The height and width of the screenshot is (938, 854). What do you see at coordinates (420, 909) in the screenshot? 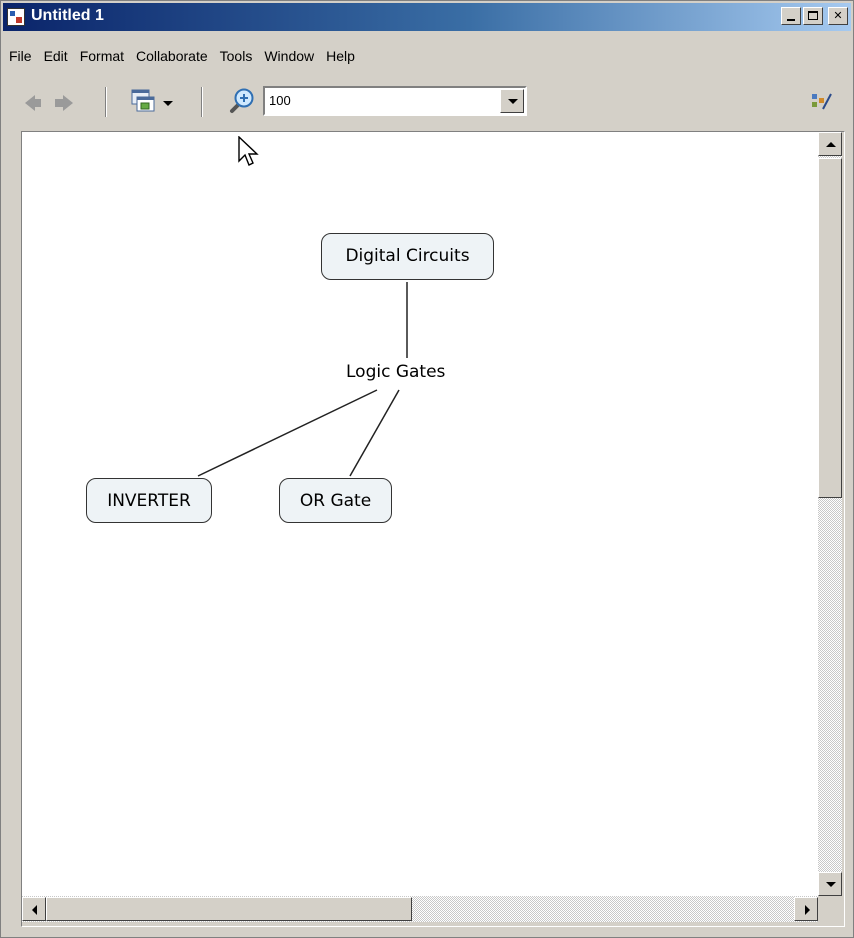
I see `horizontal-scrollbar` at bounding box center [420, 909].